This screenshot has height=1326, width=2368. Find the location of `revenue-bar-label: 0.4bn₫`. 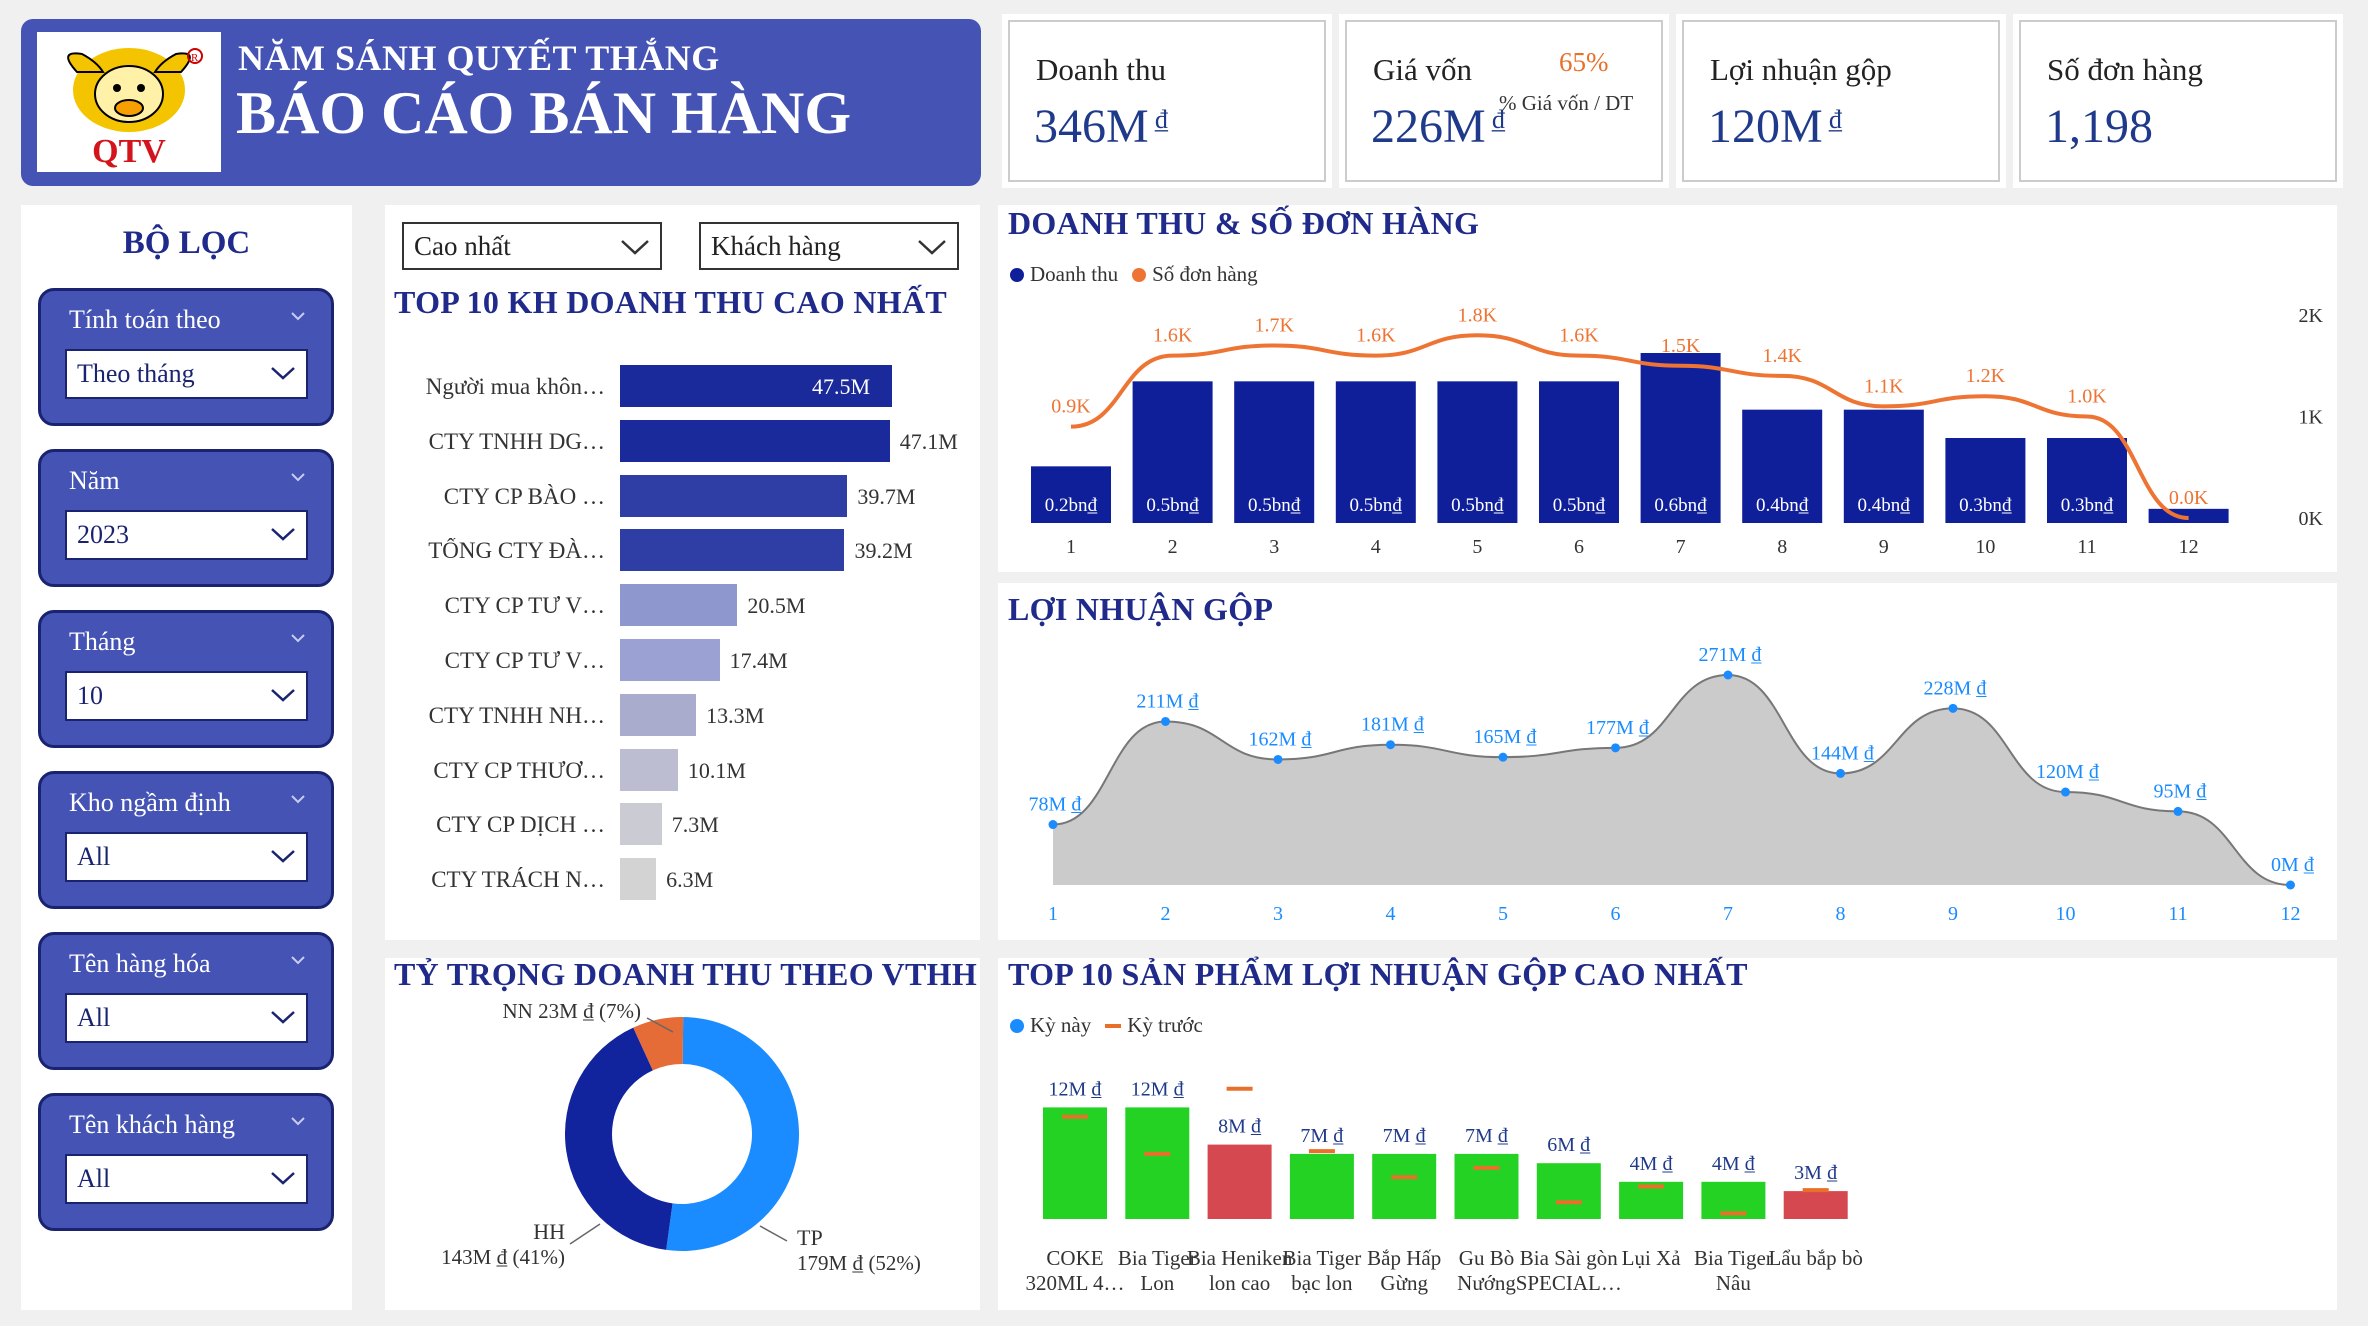

revenue-bar-label: 0.4bn₫ is located at coordinates (1884, 505).